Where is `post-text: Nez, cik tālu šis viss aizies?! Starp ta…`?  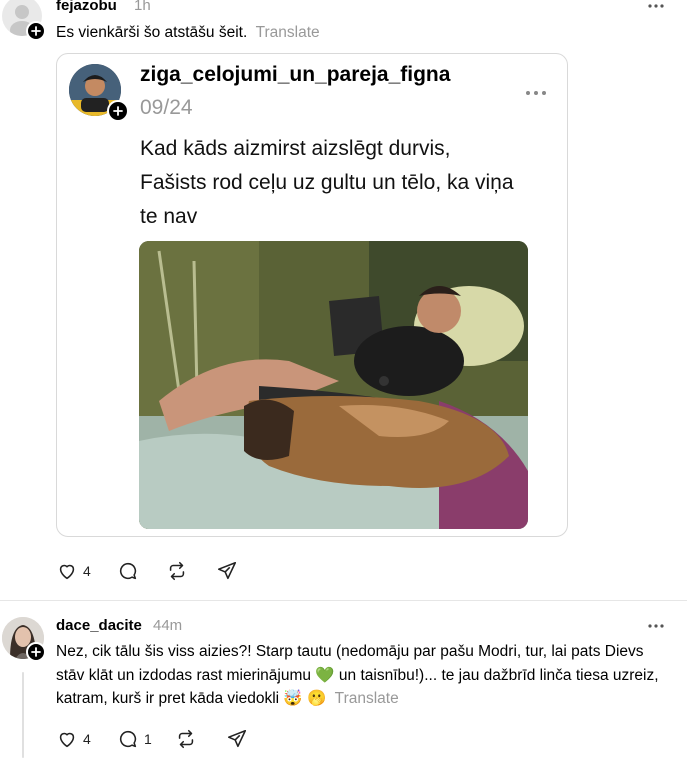 post-text: Nez, cik tālu šis viss aizies?! Starp ta… is located at coordinates (363, 675).